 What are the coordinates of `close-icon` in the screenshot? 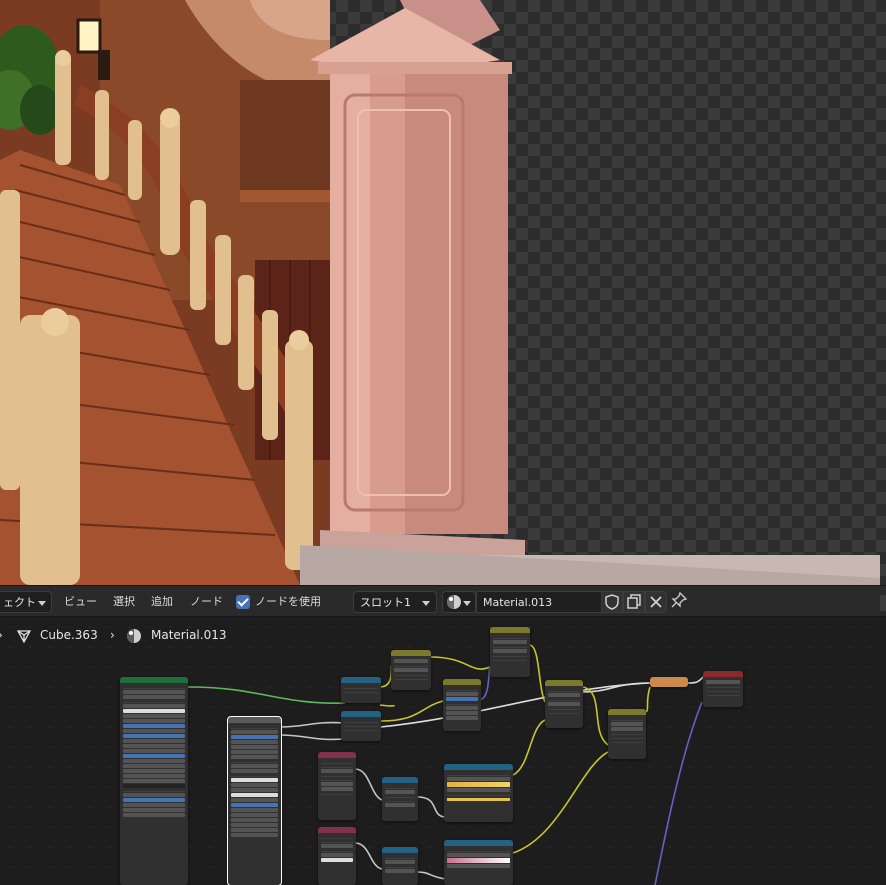 It's located at (656, 602).